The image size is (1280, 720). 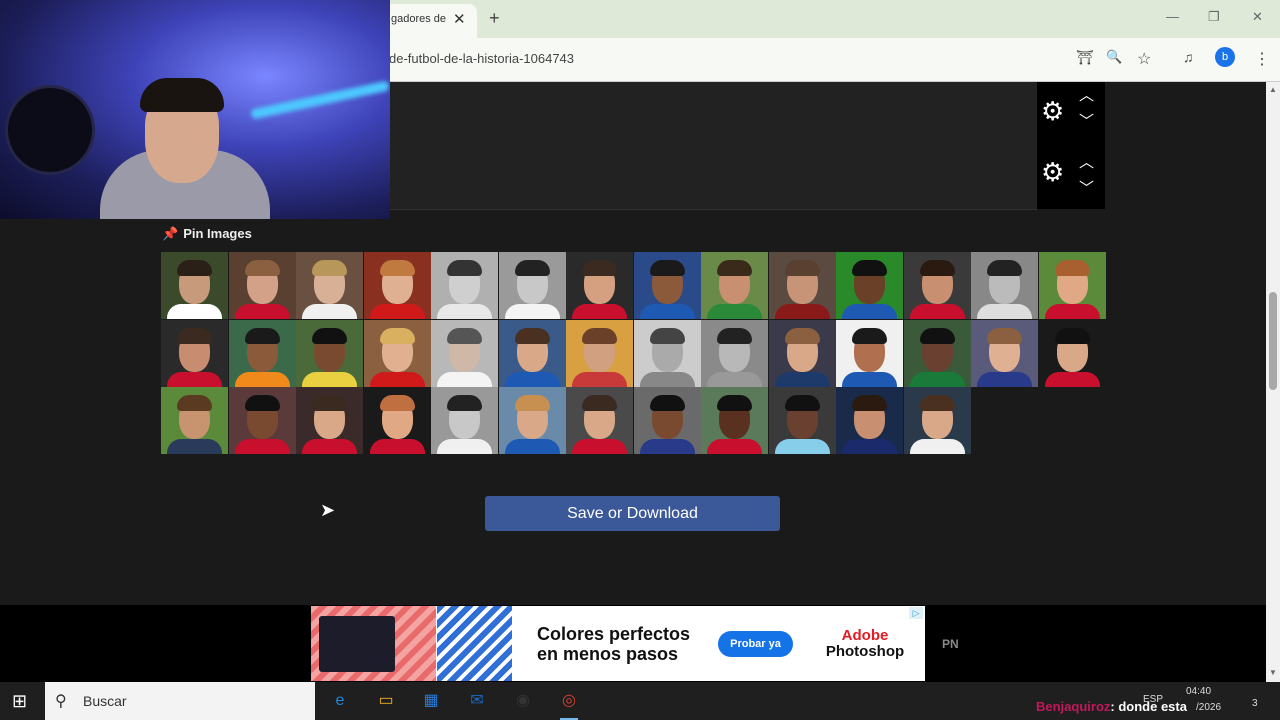 I want to click on pin-images-label: 📌 Pin Images, so click(x=207, y=234).